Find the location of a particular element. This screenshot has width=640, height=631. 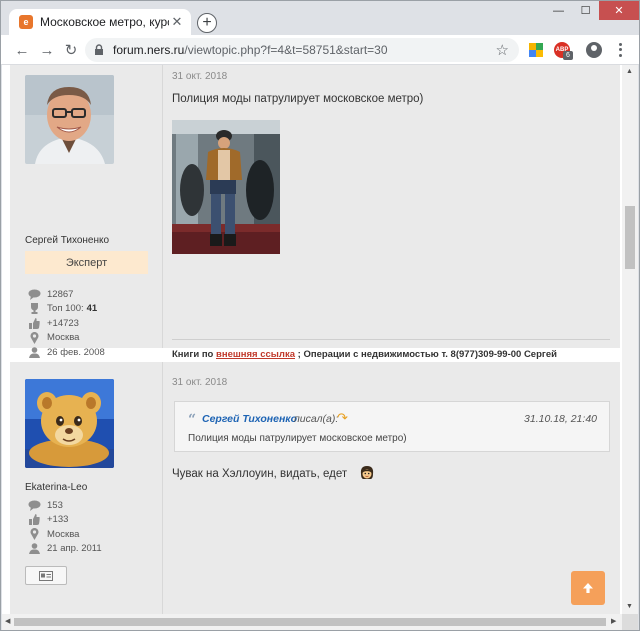

tab-close-icon: ✕ is located at coordinates (177, 22).